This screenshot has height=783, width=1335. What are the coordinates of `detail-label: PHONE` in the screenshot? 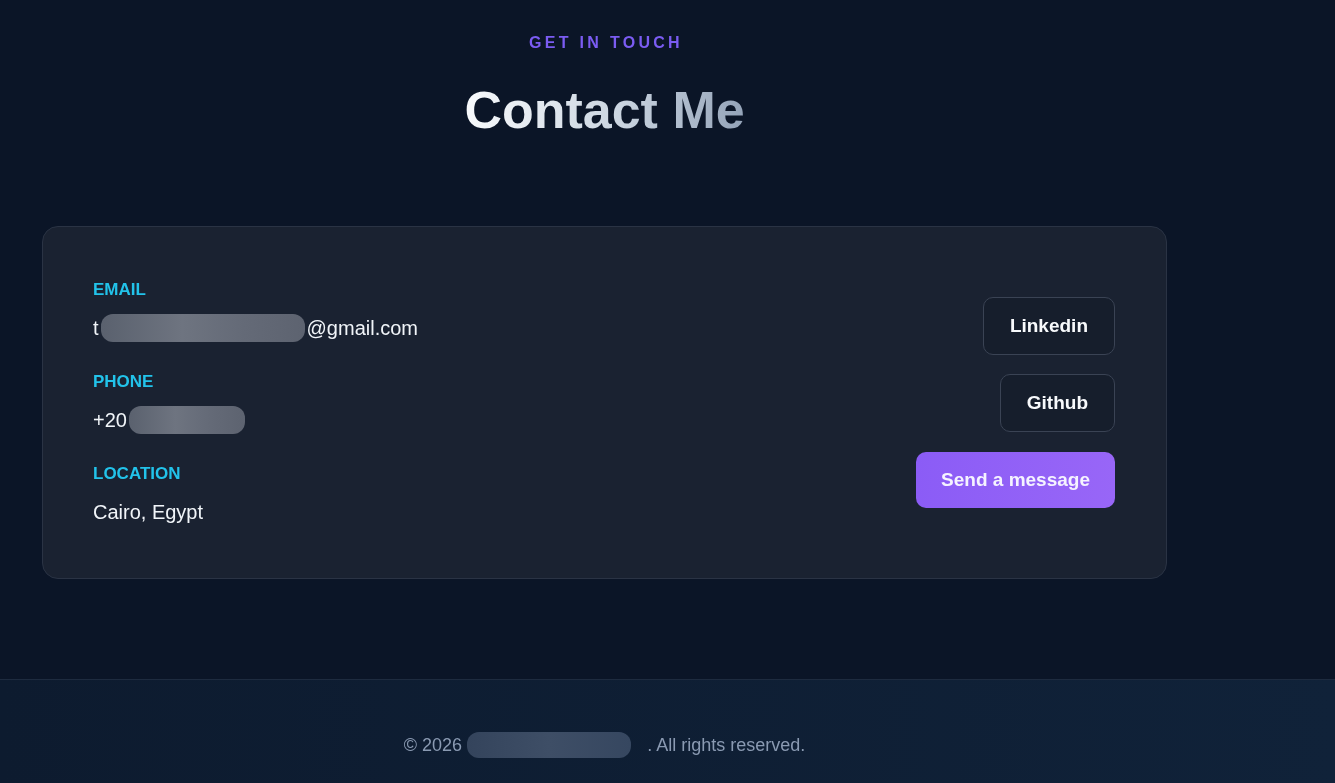 It's located at (123, 381).